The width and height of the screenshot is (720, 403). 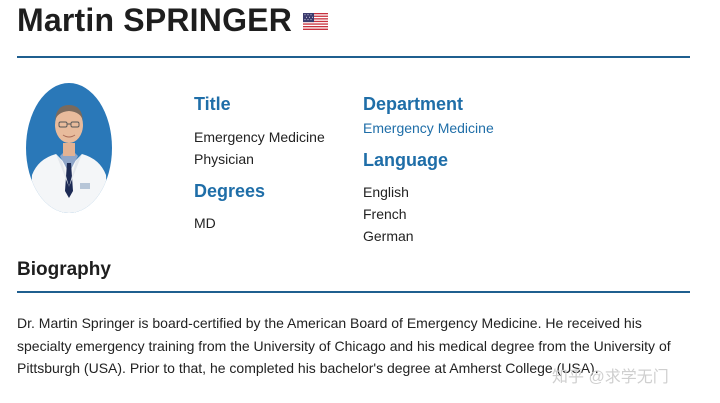 I want to click on us-flag-icon, so click(x=315, y=21).